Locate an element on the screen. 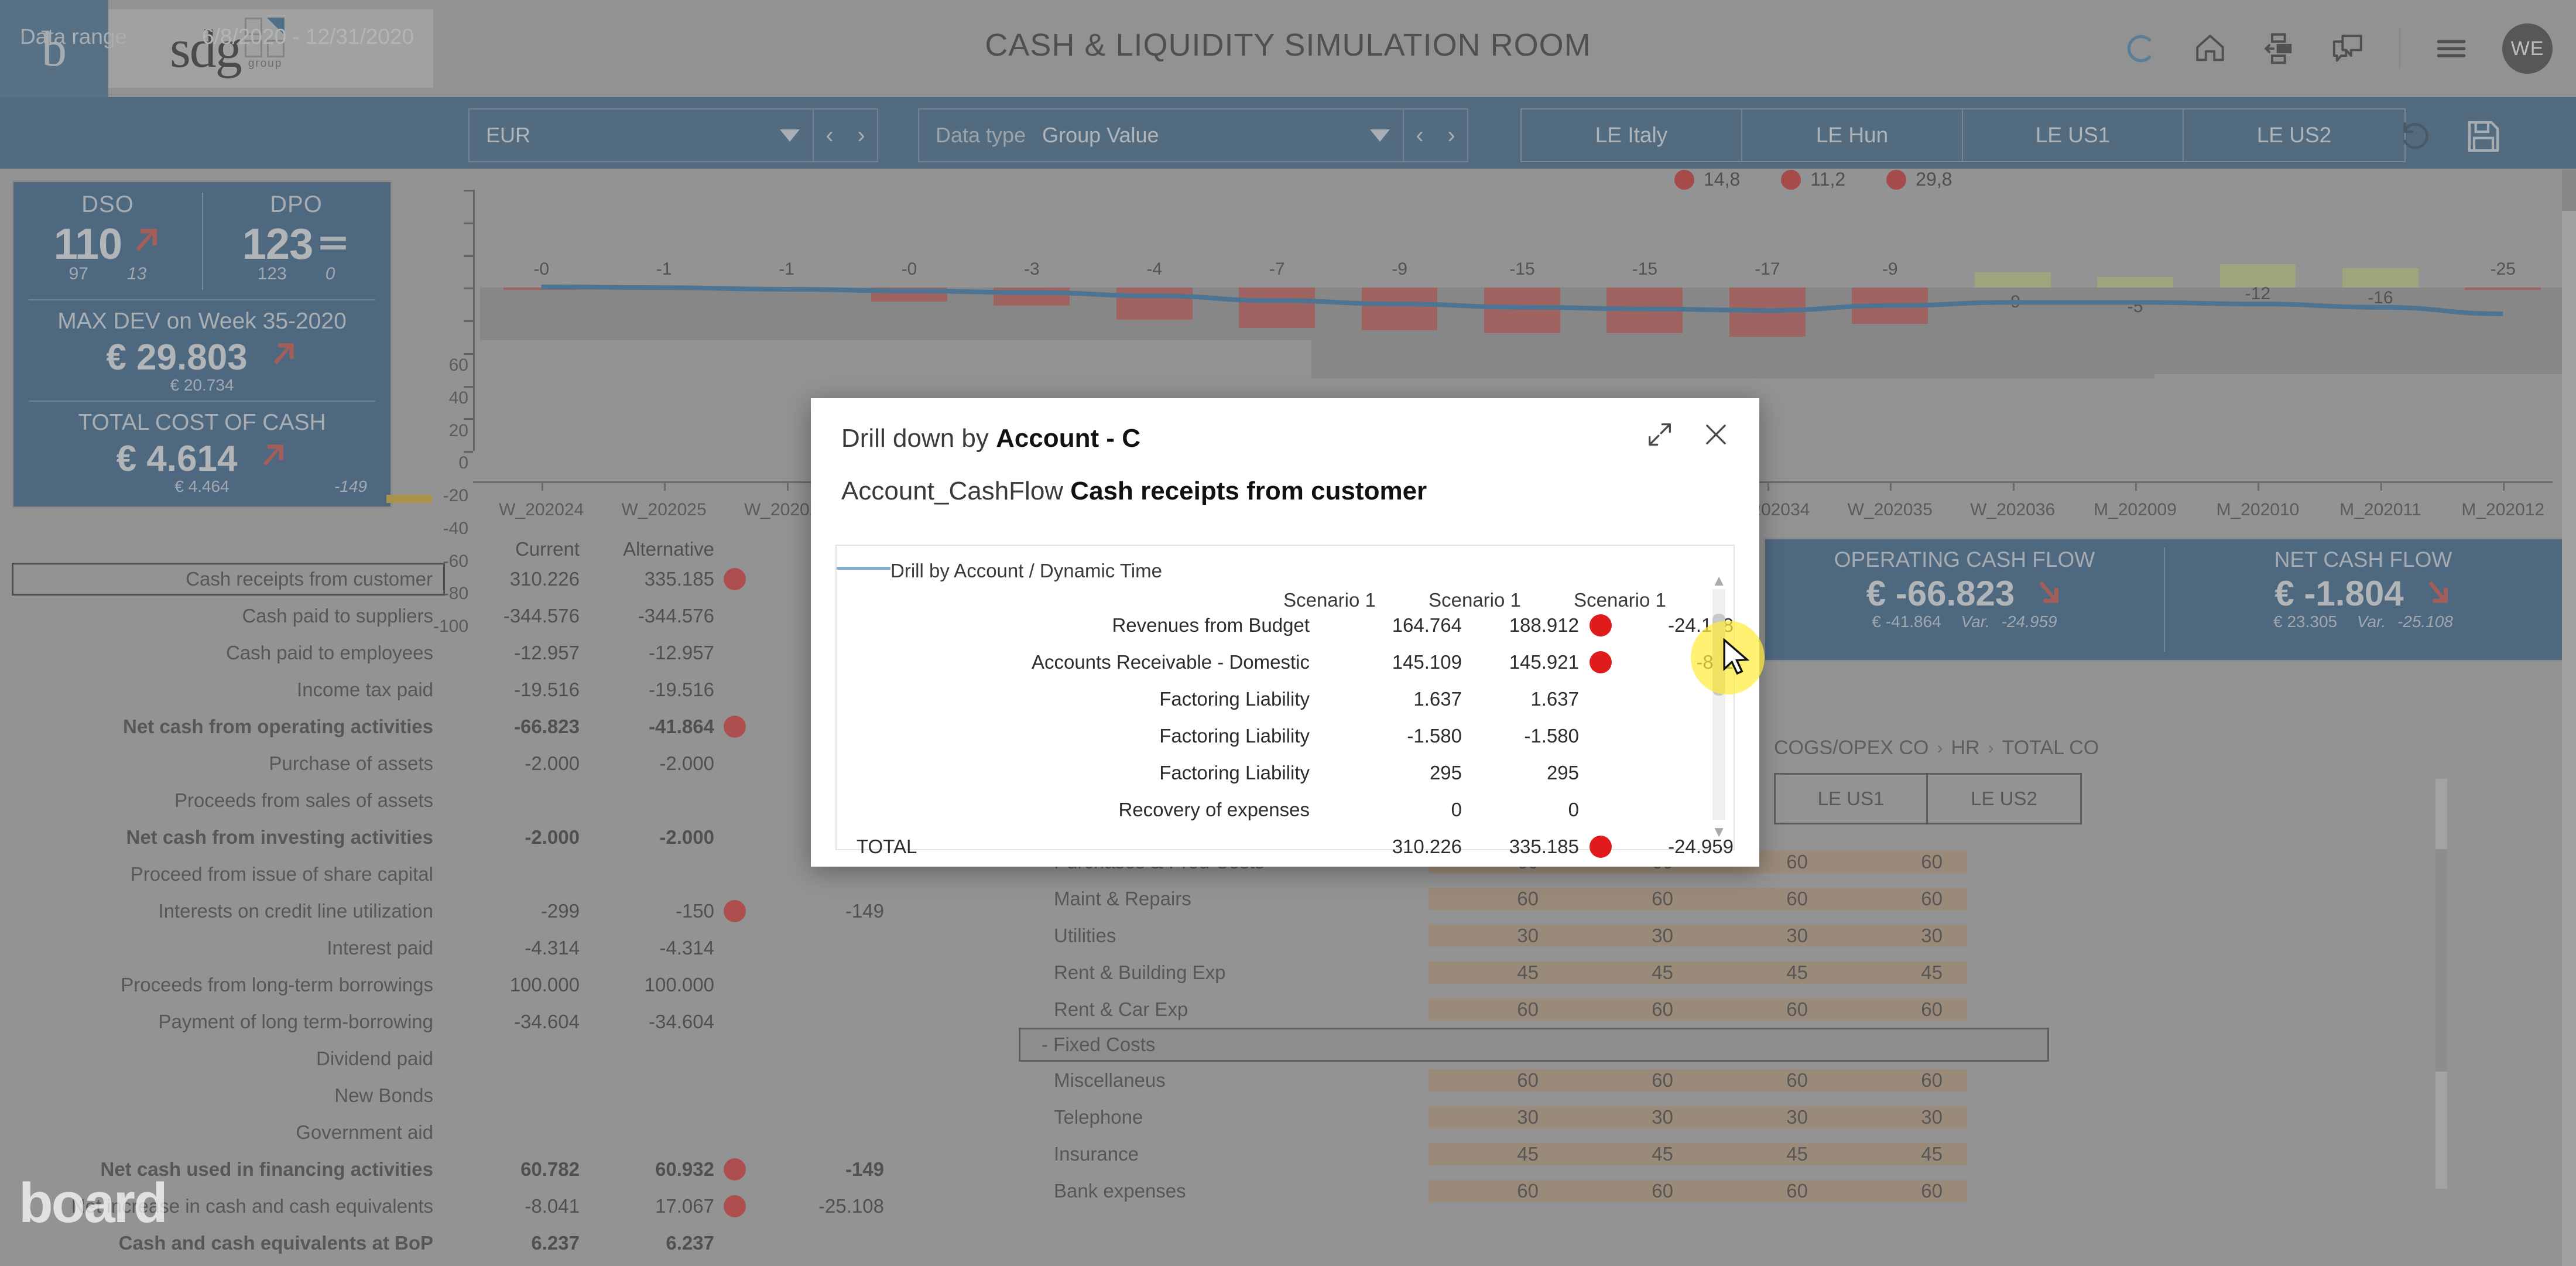 The height and width of the screenshot is (1266, 2576). row-label: Net cash from investing activities is located at coordinates (222, 837).